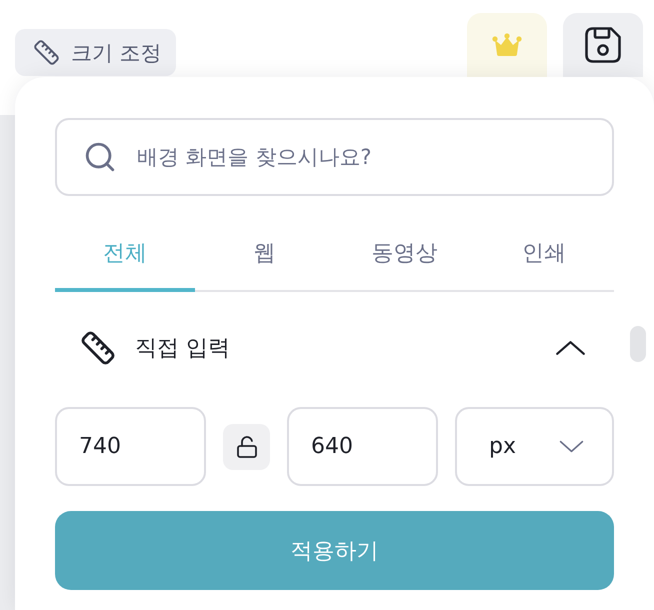  Describe the element at coordinates (404, 257) in the screenshot. I see `category-tab: 동영상` at that location.